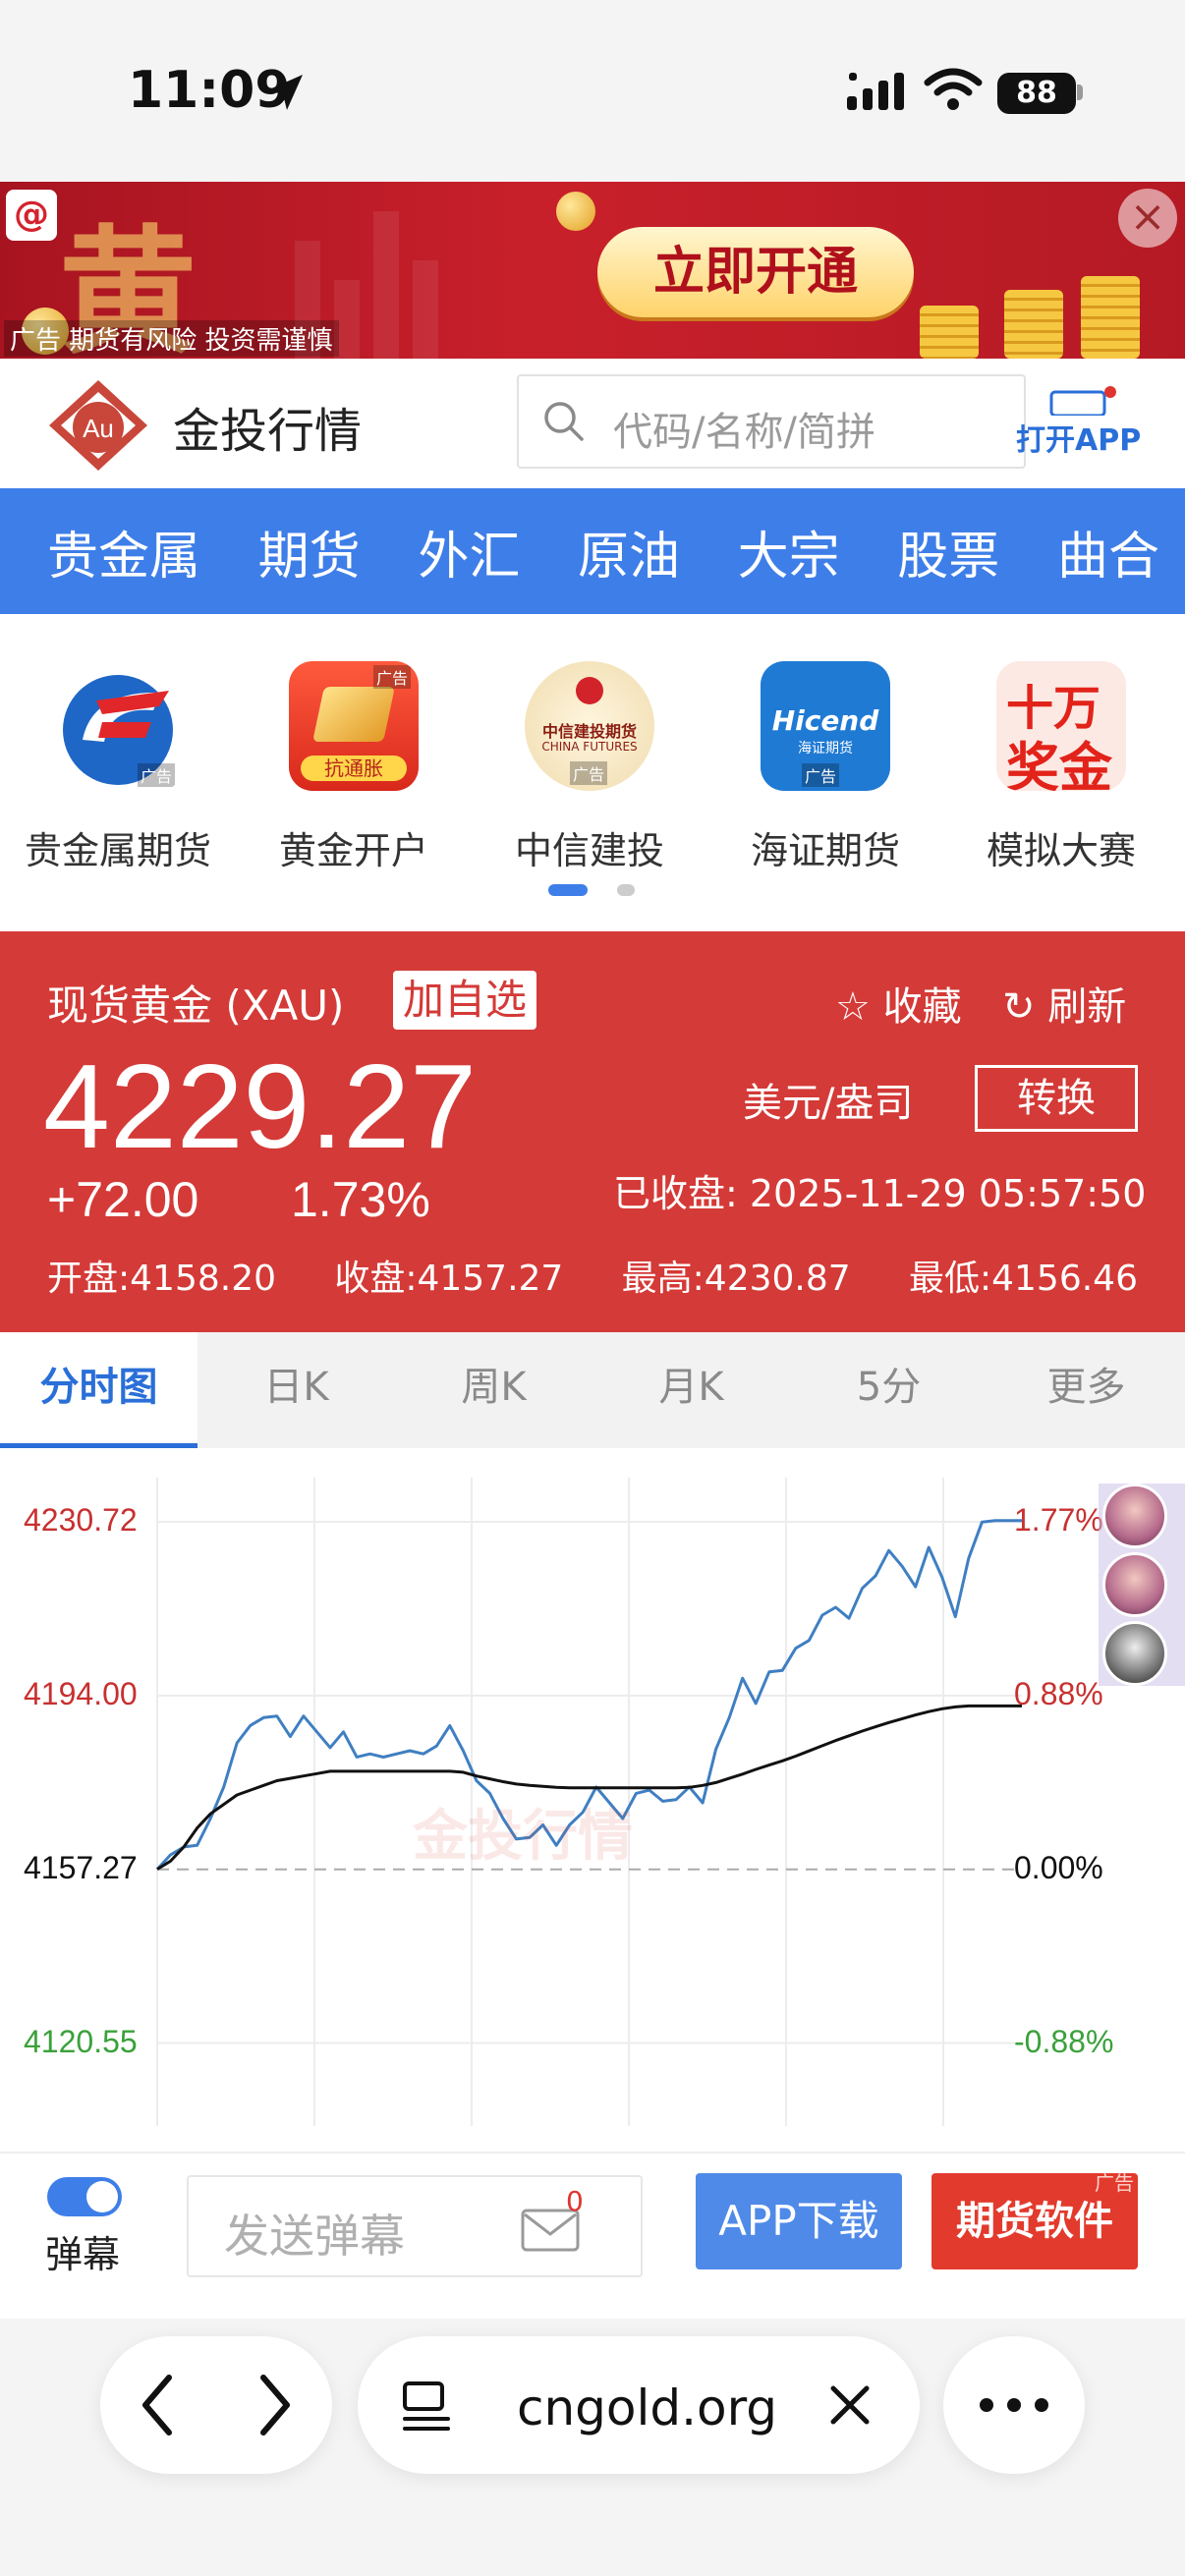 The width and height of the screenshot is (1185, 2576). What do you see at coordinates (118, 850) in the screenshot?
I see `shortcut-label: 贵金属期货` at bounding box center [118, 850].